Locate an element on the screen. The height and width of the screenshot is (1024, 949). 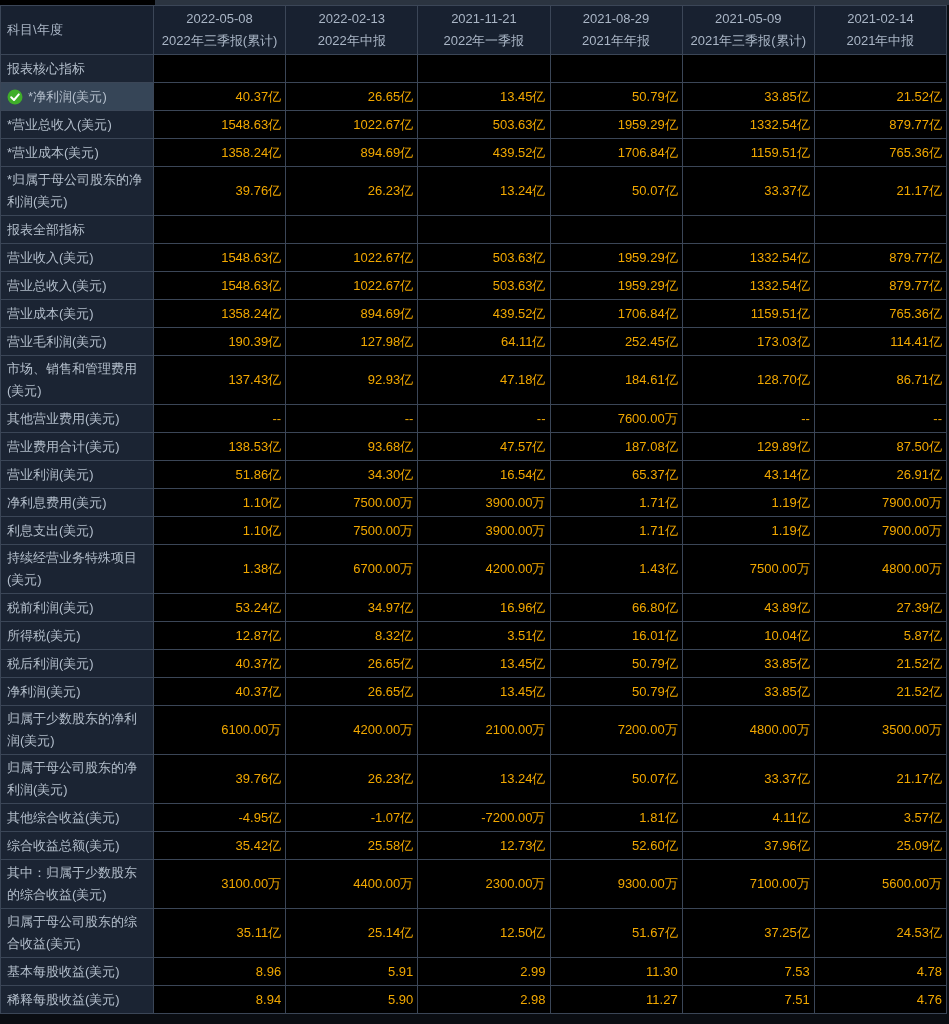
value-cell: -- is located at coordinates (220, 418).